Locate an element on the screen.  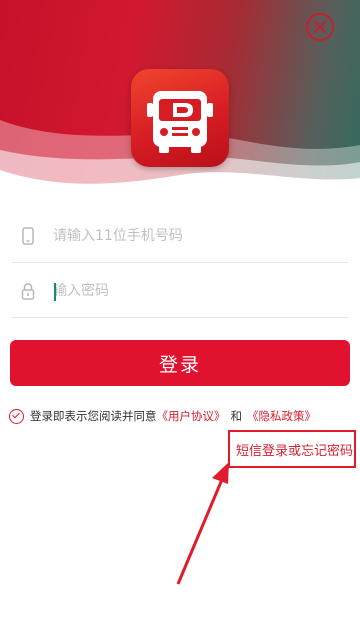
lock-icon is located at coordinates (28, 291).